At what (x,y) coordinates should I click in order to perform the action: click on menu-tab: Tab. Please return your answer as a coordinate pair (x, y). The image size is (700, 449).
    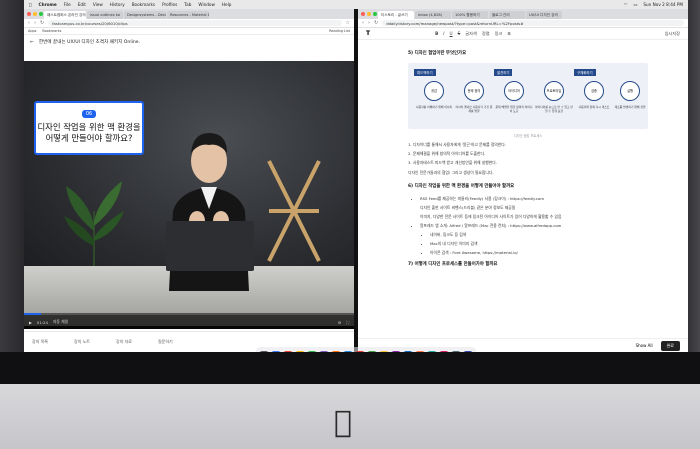
    Looking at the image, I should click on (187, 4).